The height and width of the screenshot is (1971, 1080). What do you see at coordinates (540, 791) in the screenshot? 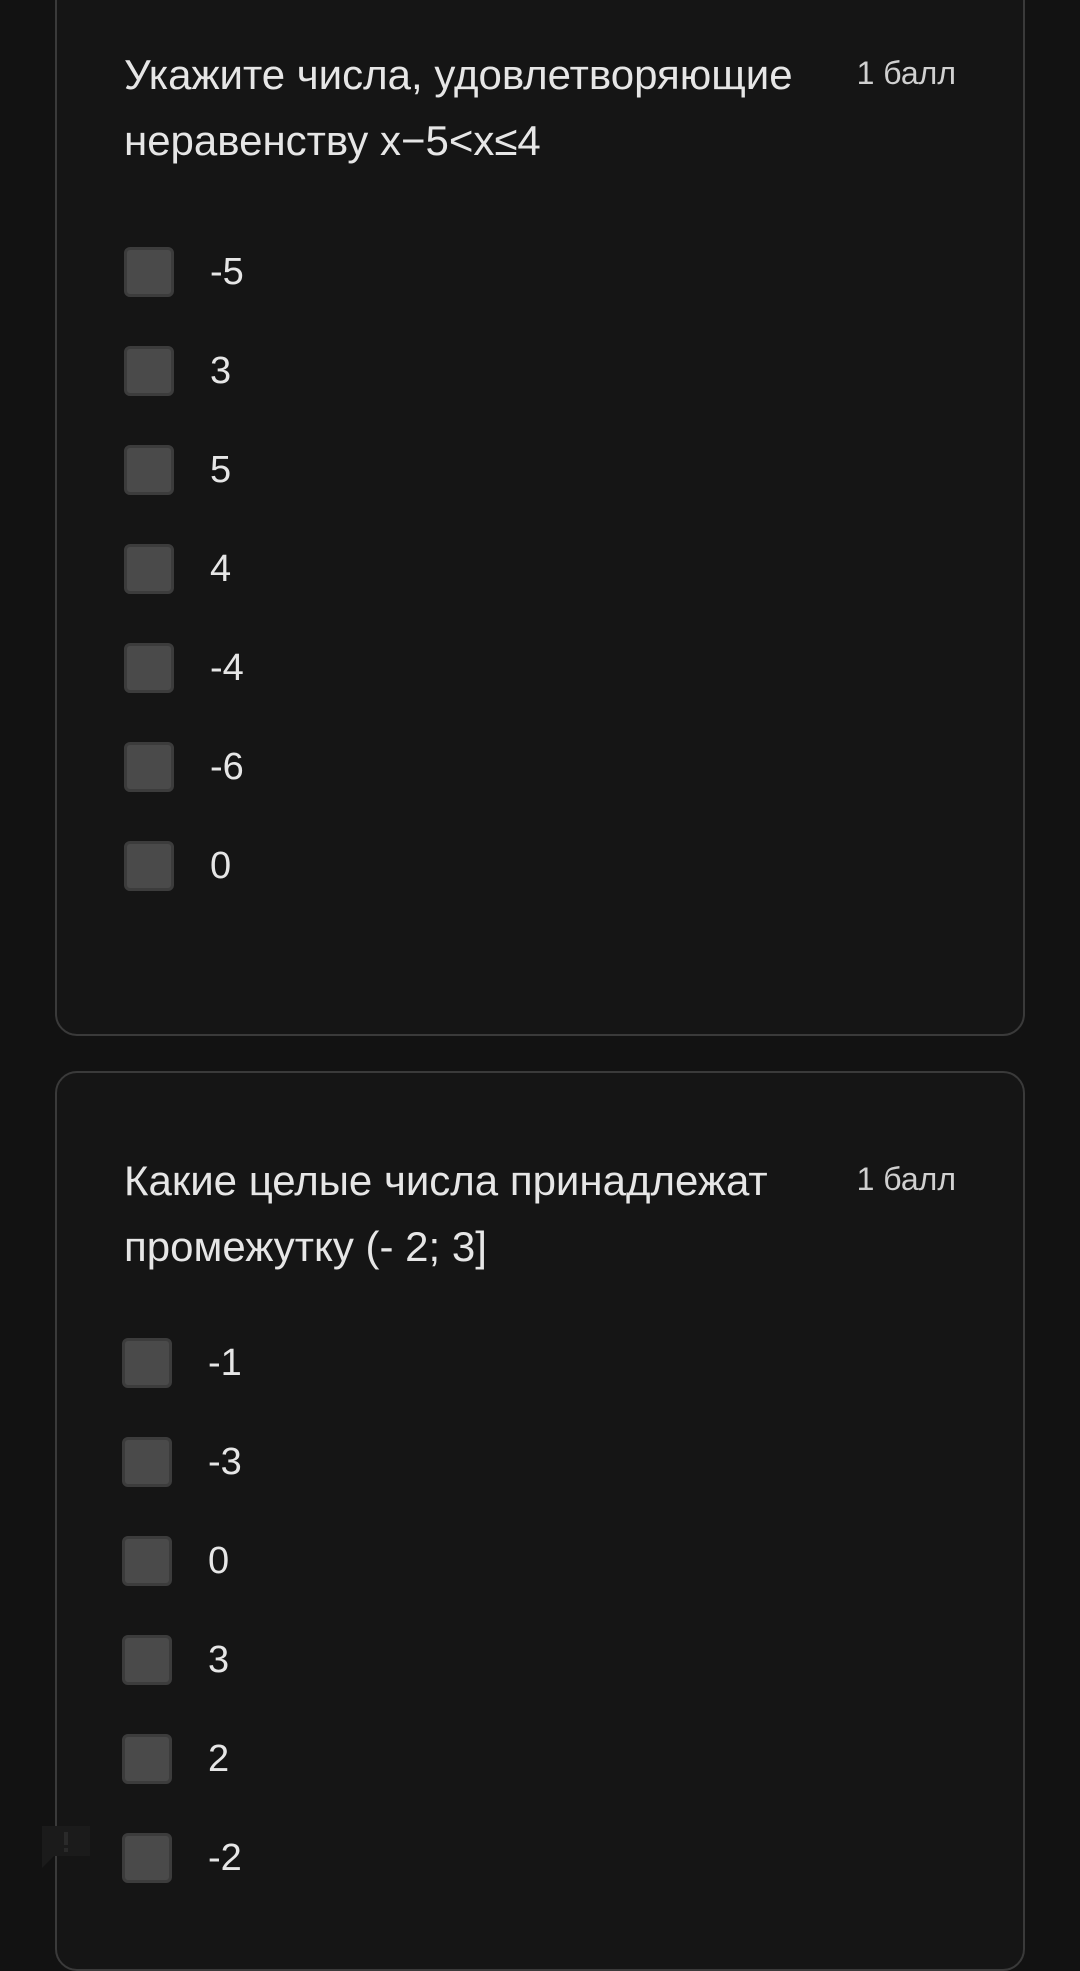
I see `option-item: -6` at bounding box center [540, 791].